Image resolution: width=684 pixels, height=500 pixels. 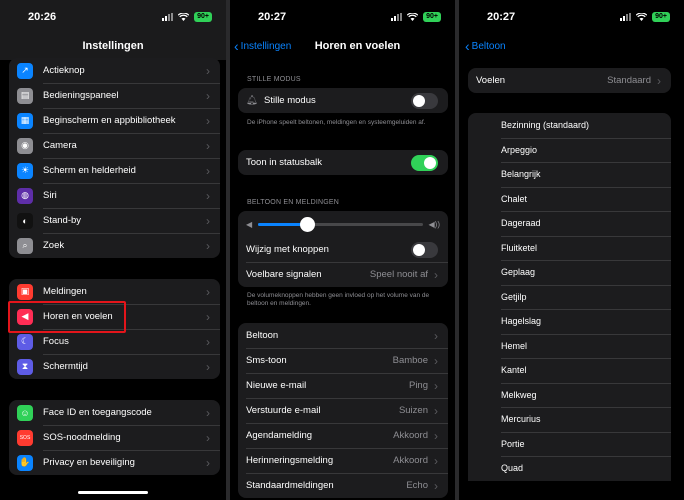 What do you see at coordinates (545, 125) in the screenshot?
I see `ringtone-item-label: Bezinning (standaard)` at bounding box center [545, 125].